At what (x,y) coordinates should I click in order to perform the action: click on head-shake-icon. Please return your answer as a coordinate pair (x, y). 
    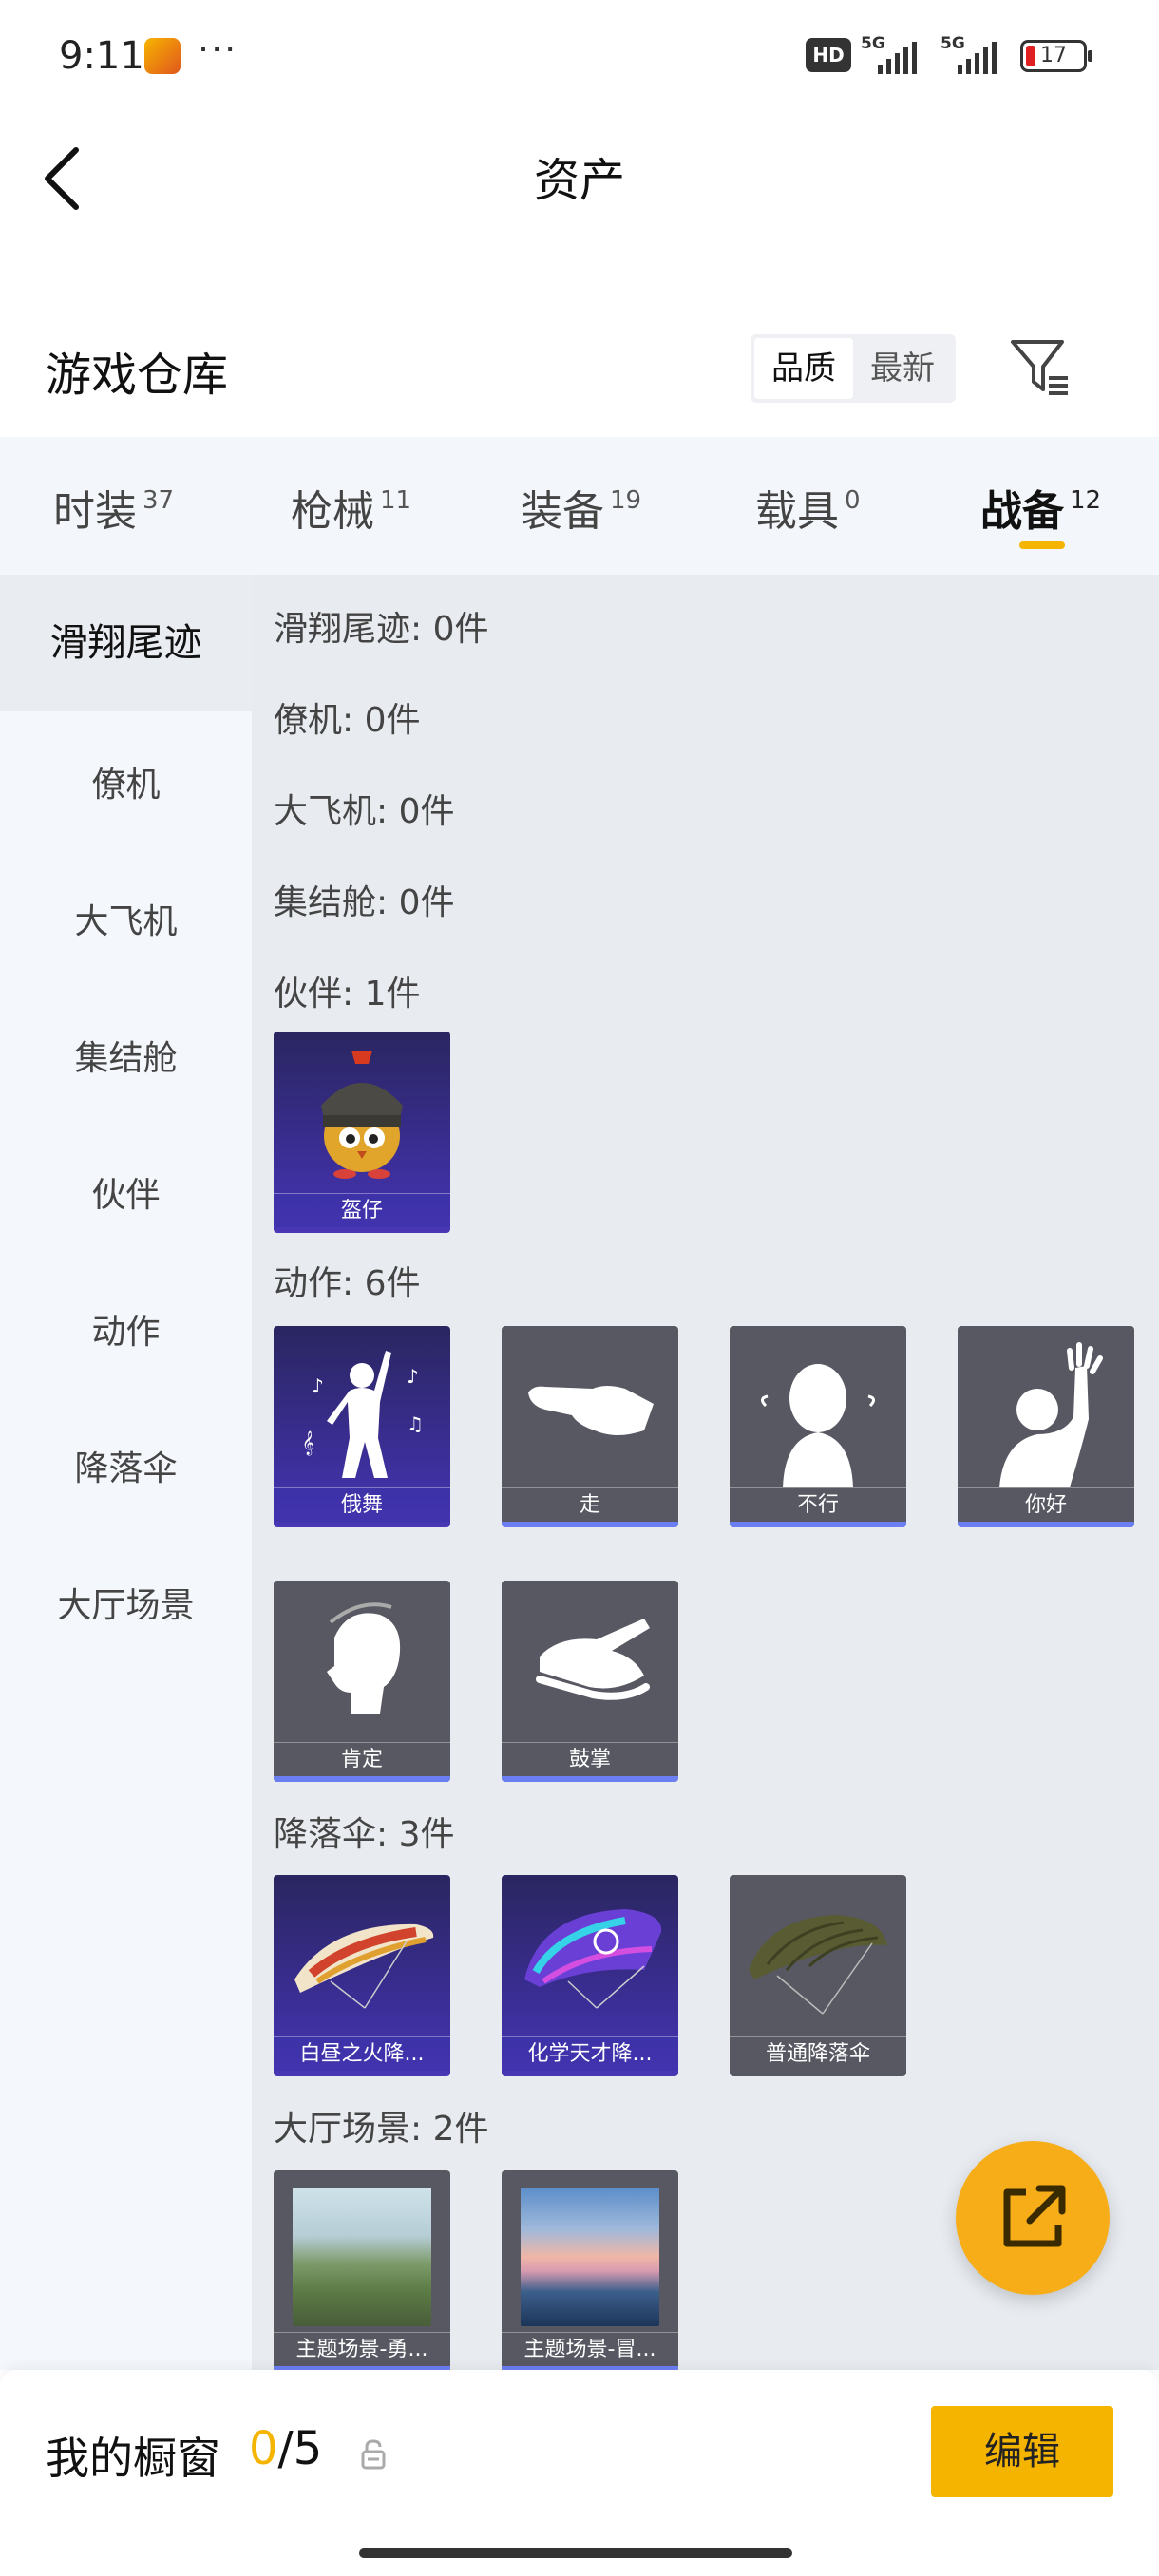
    Looking at the image, I should click on (818, 1425).